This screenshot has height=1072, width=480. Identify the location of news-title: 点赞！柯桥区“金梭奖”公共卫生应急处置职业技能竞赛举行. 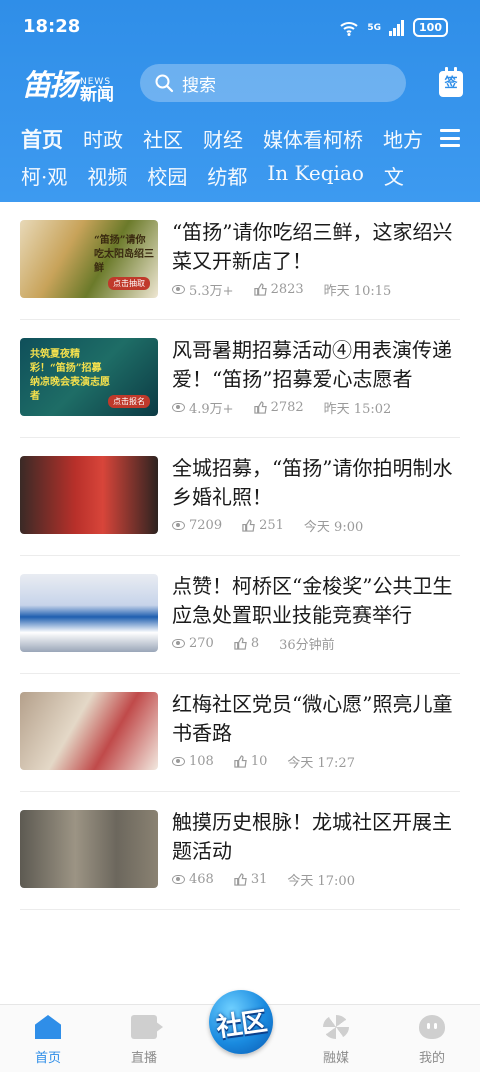
(312, 600).